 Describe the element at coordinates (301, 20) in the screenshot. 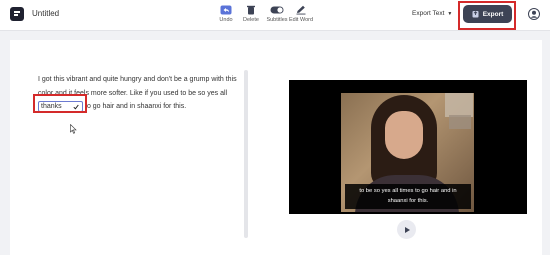

I see `edit-word-label: Edit Word` at that location.